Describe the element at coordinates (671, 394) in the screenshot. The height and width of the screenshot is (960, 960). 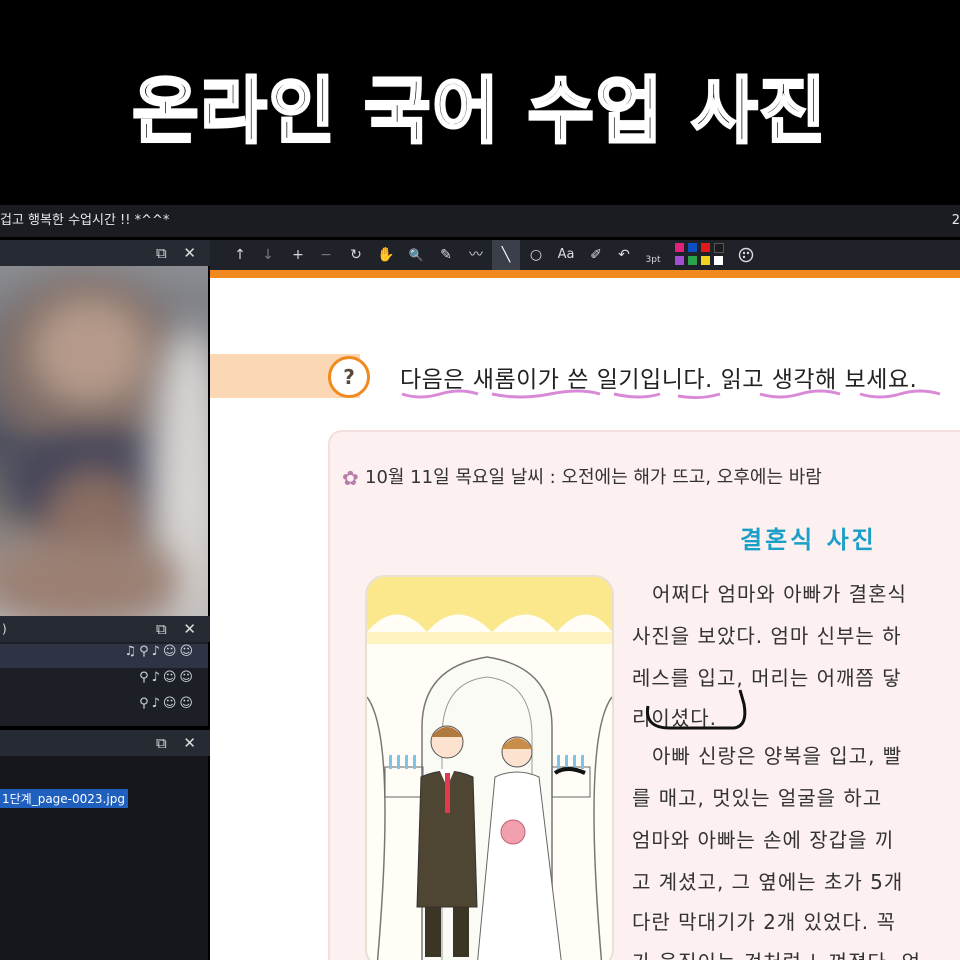
I see `pink-underline-annotation` at that location.